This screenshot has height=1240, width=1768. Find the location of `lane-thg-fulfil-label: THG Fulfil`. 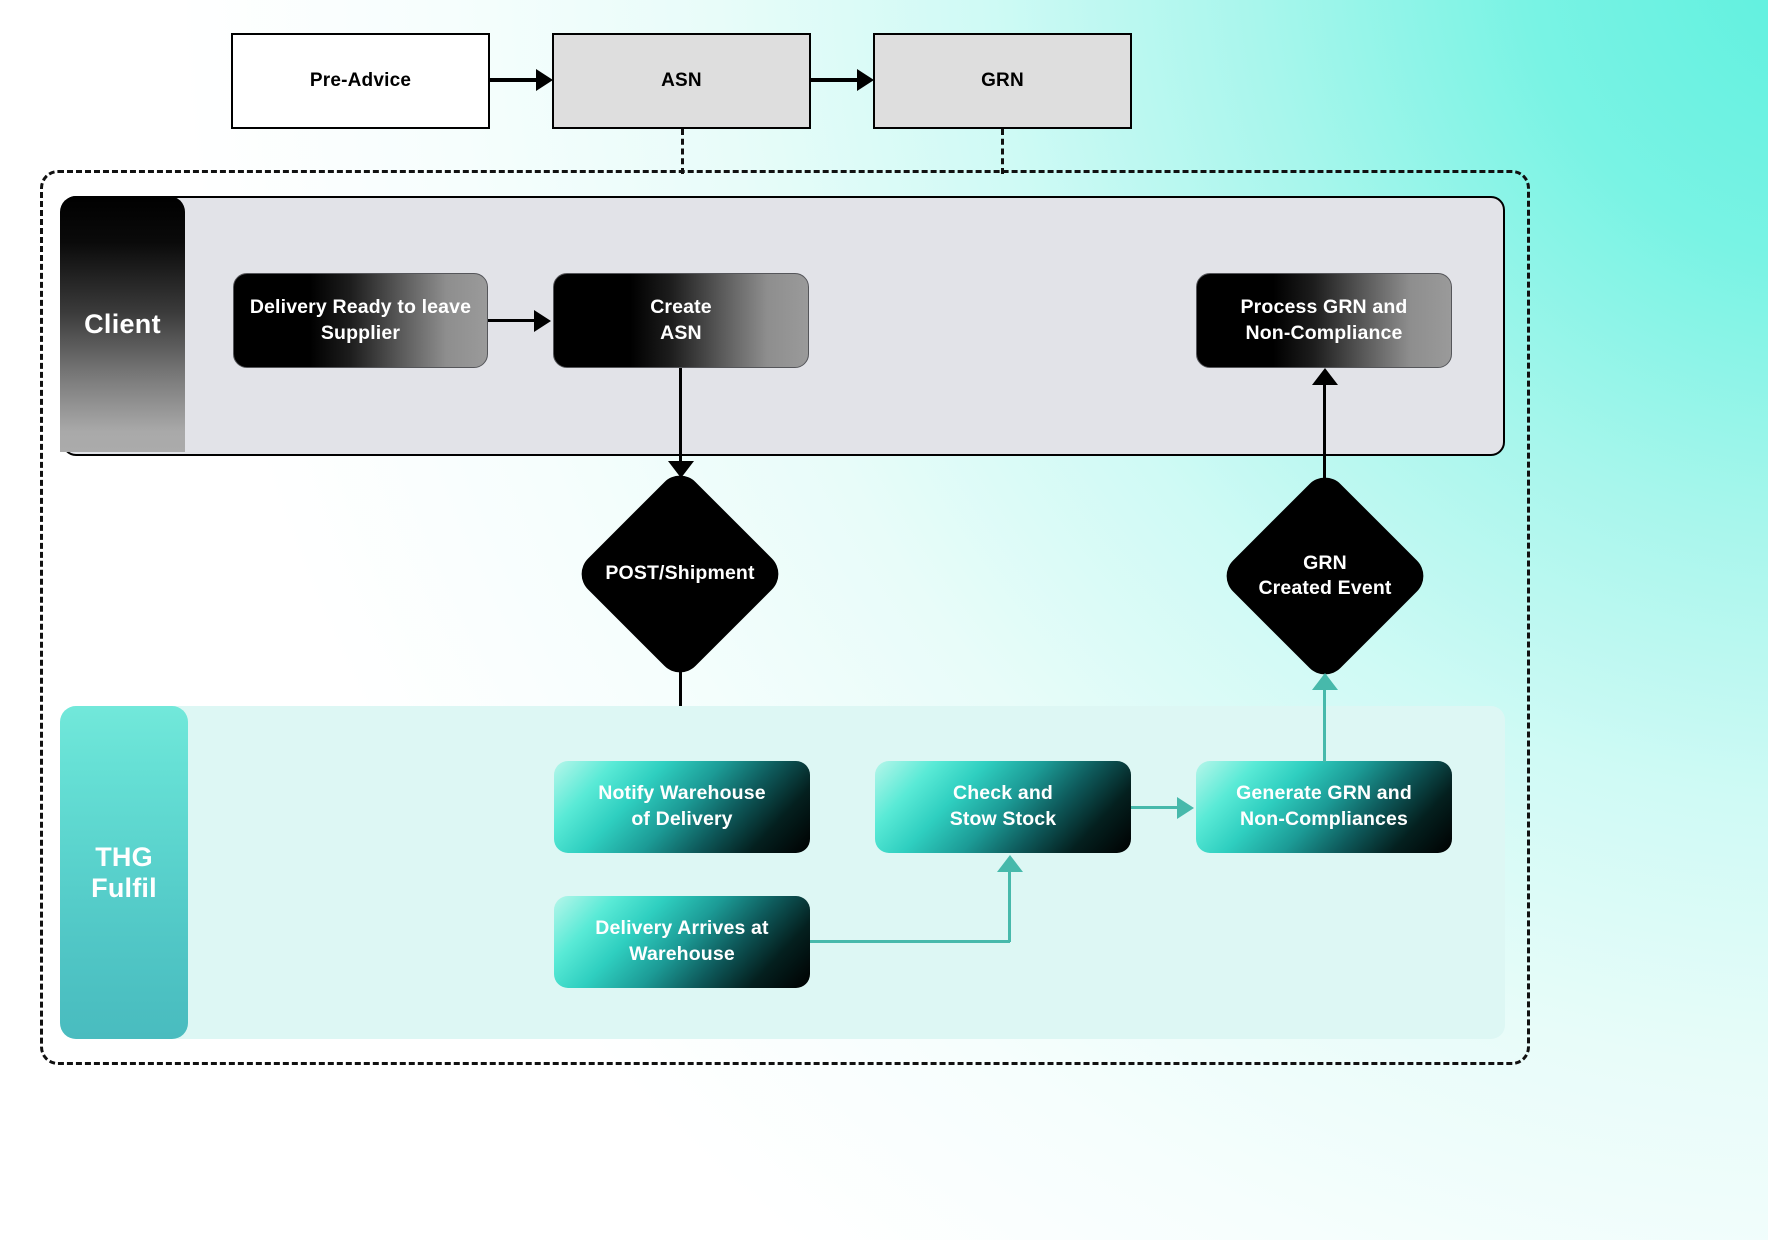

lane-thg-fulfil-label: THG Fulfil is located at coordinates (124, 872).